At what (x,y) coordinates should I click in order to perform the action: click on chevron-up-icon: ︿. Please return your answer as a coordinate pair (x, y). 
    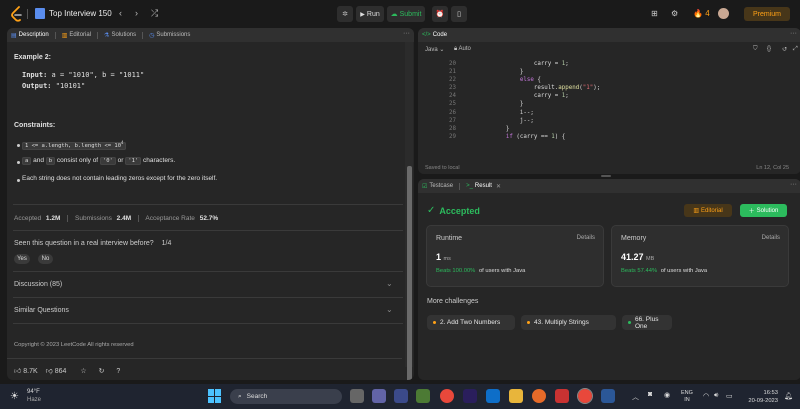
    Looking at the image, I should click on (635, 397).